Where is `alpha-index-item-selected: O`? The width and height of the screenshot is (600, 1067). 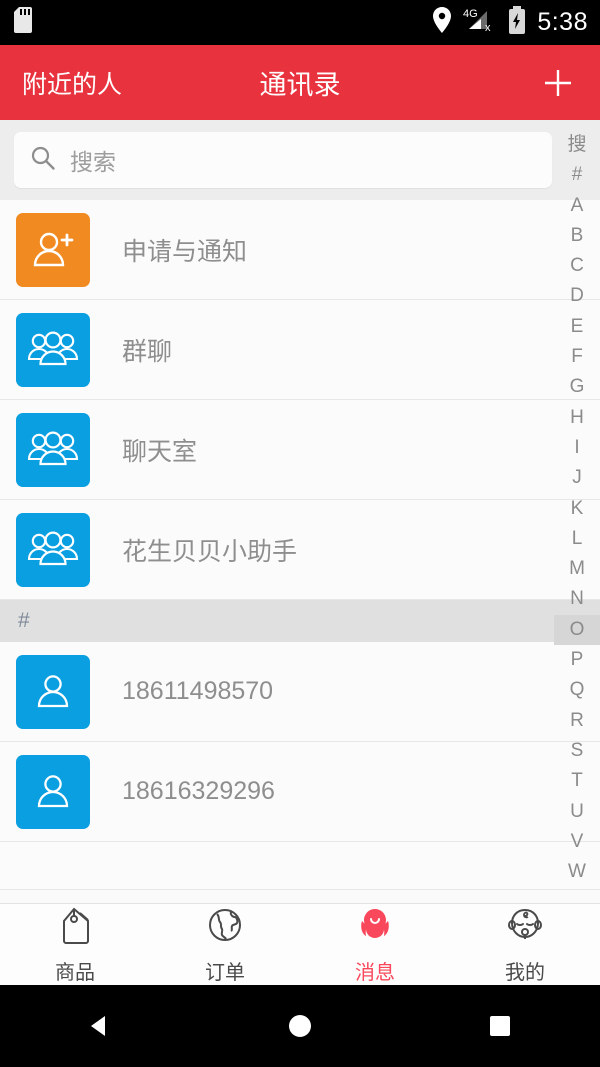 alpha-index-item-selected: O is located at coordinates (577, 630).